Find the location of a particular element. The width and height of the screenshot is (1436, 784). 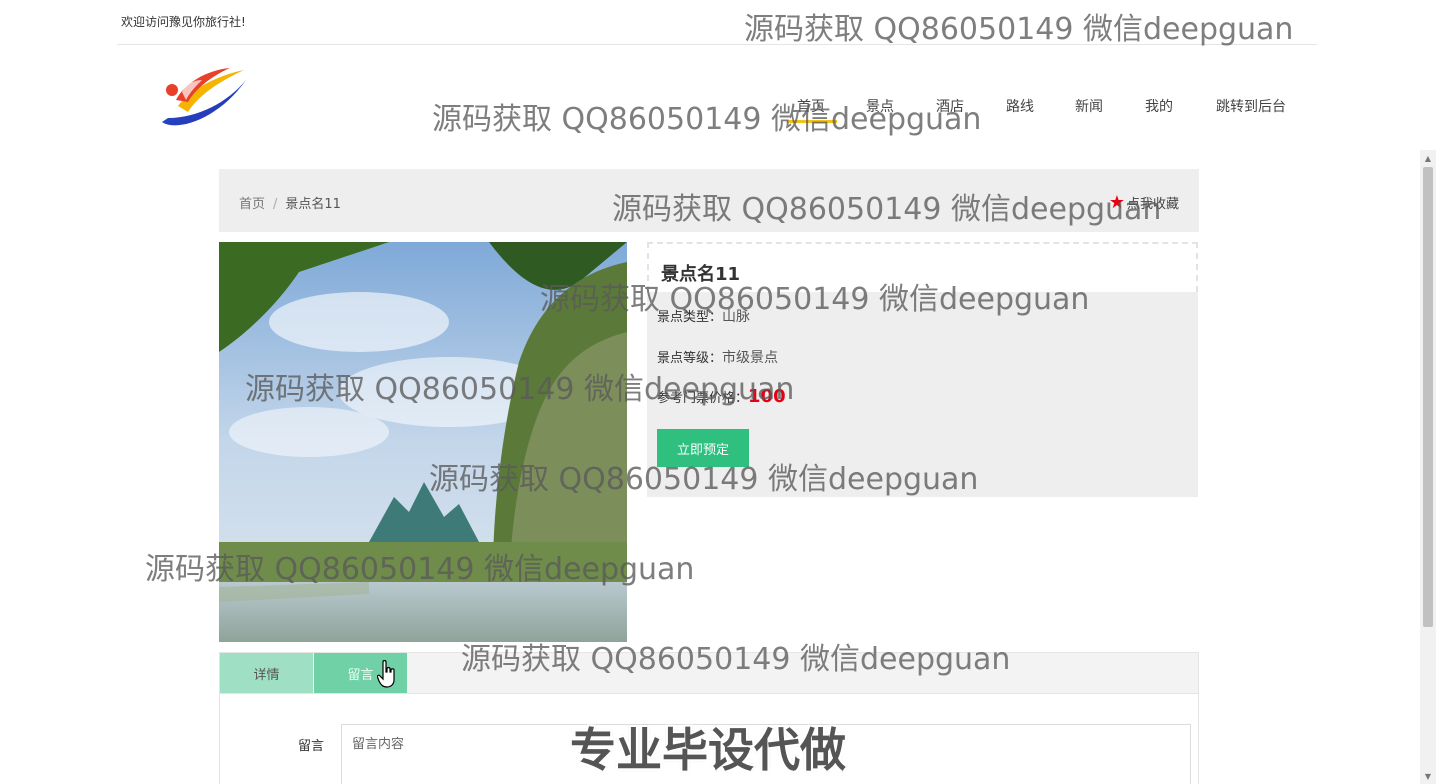

landscape-image is located at coordinates (423, 442).